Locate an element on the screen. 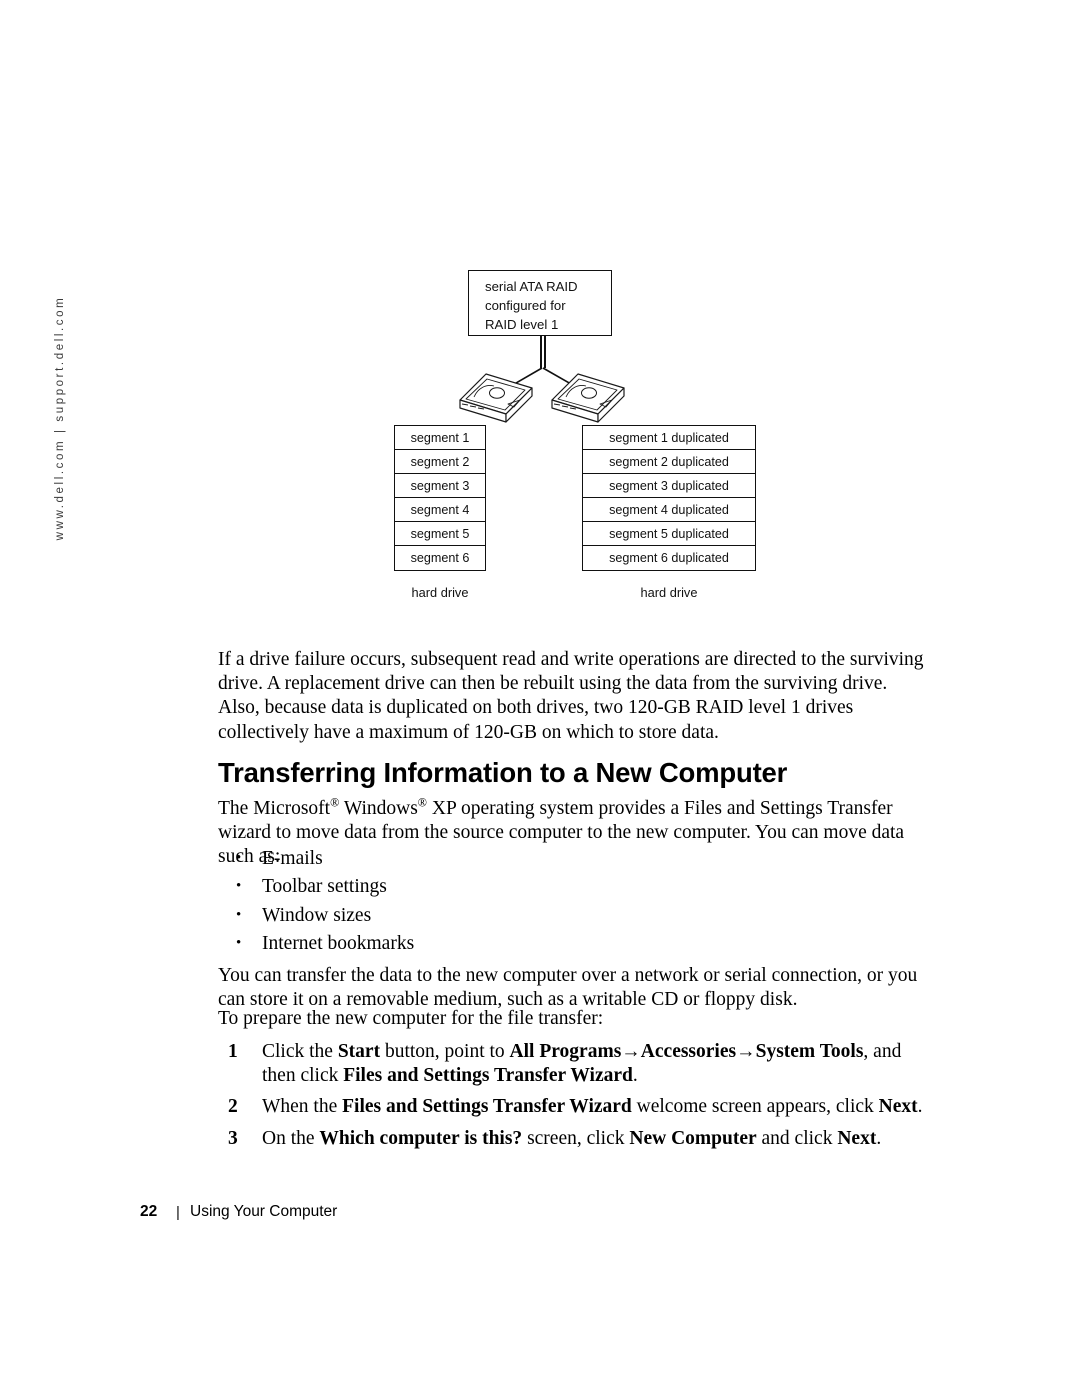 This screenshot has height=1397, width=1080. ms-text-2: Windows is located at coordinates (378, 808).